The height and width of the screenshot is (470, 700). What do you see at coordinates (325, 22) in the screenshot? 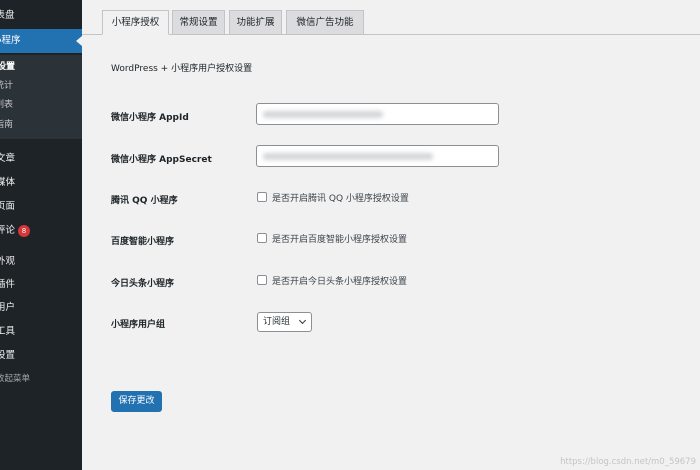
I see `tab-wechat-ads: 微信广告功能` at bounding box center [325, 22].